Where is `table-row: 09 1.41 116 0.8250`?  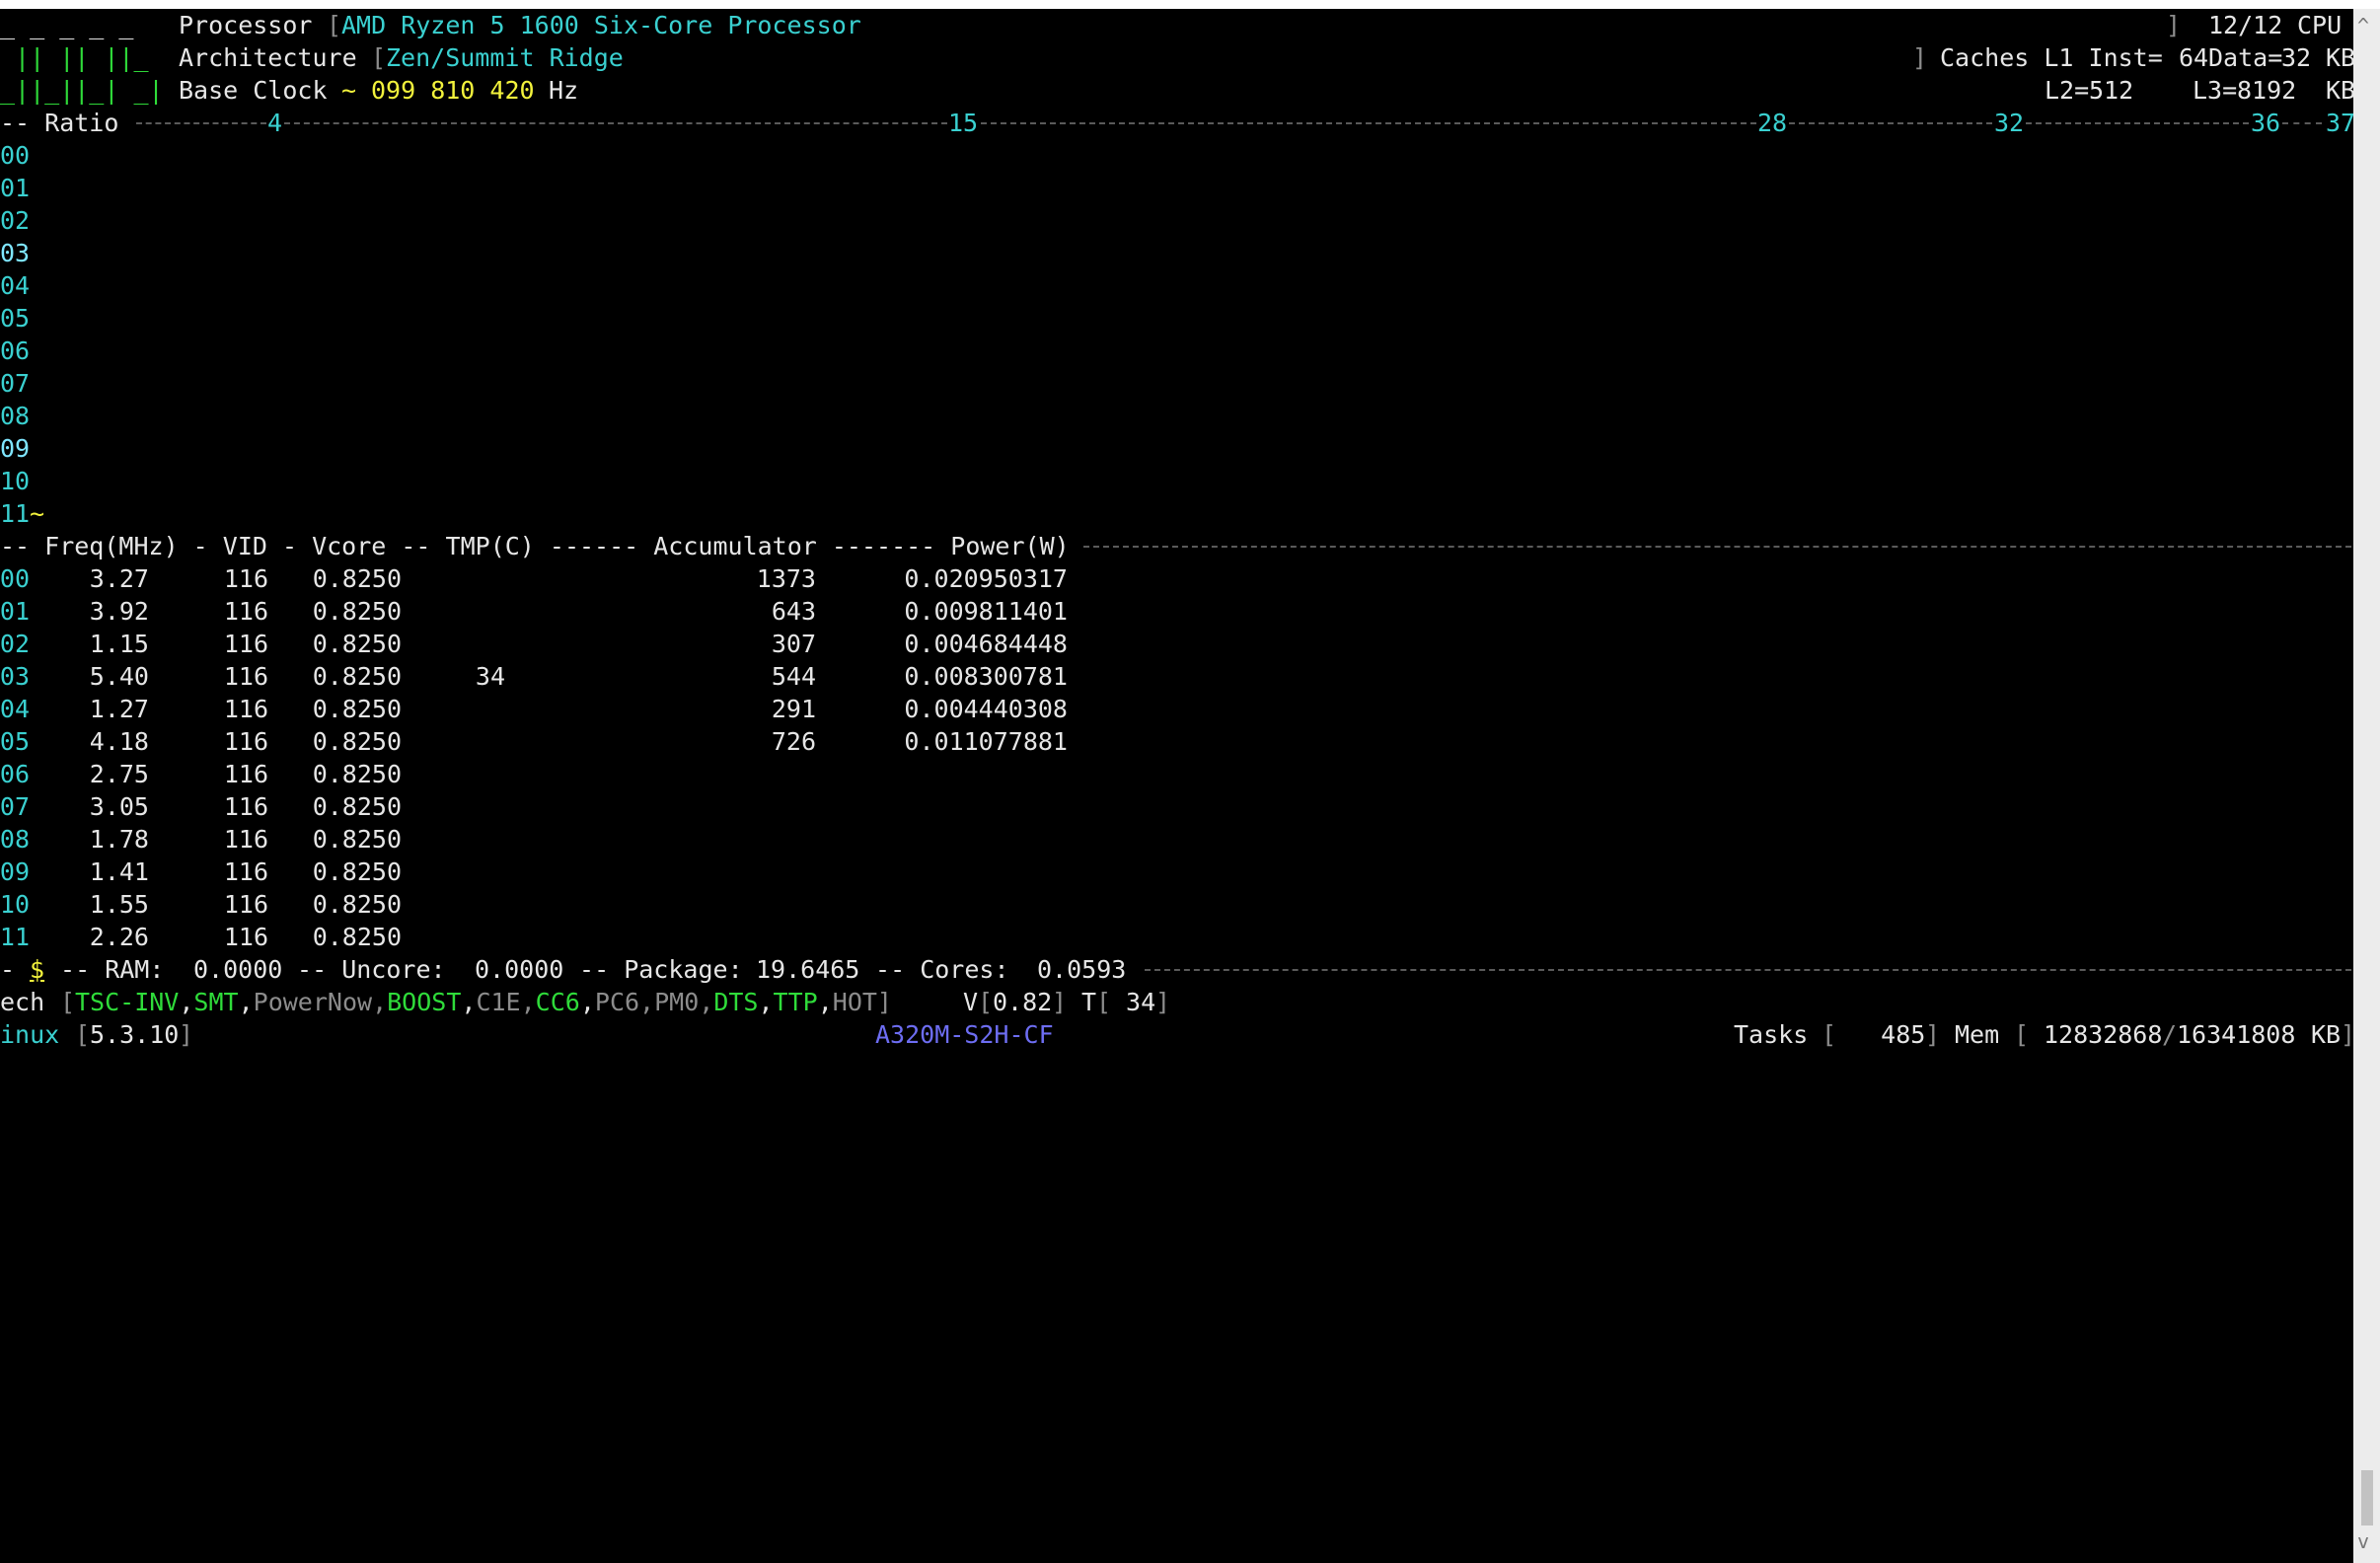 table-row: 09 1.41 116 0.8250 is located at coordinates (1176, 872).